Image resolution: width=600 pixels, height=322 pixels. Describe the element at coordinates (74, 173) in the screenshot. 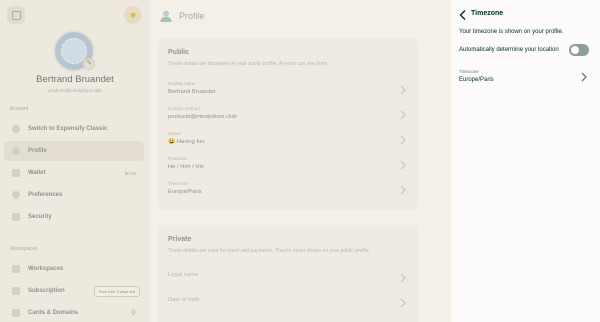

I see `sidebar-item-wallet: Wallet $0.00` at that location.